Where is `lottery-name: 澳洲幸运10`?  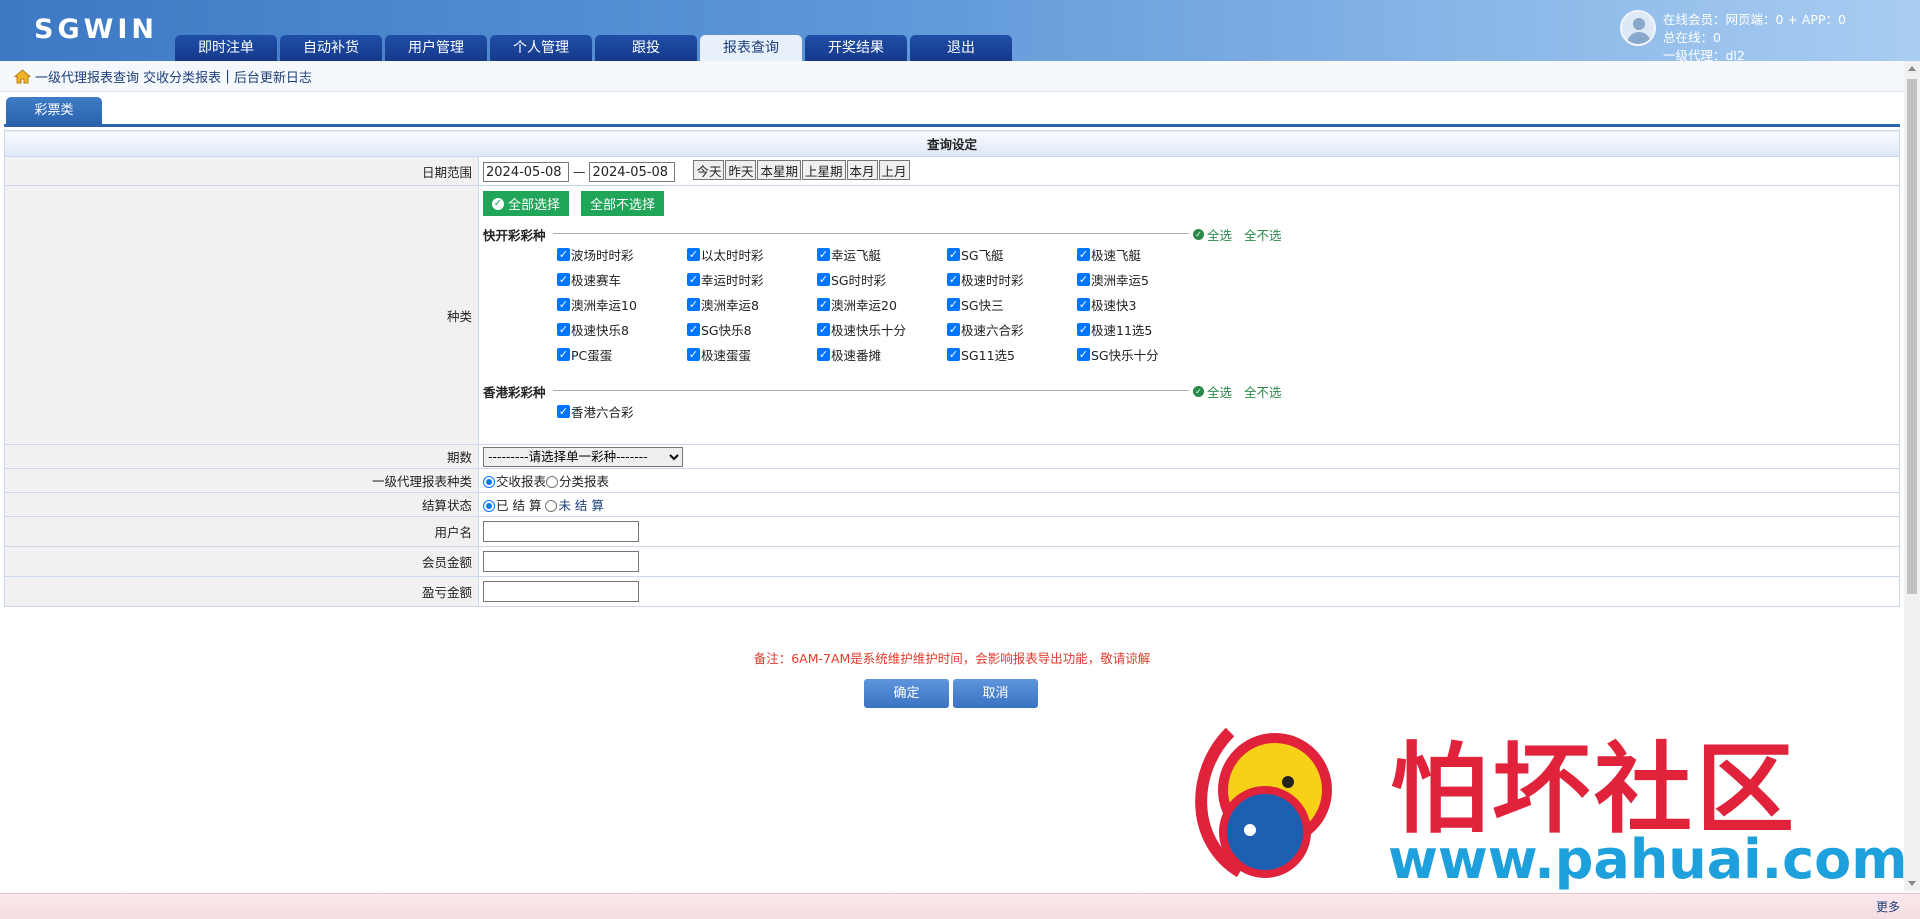
lottery-name: 澳洲幸运10 is located at coordinates (604, 305).